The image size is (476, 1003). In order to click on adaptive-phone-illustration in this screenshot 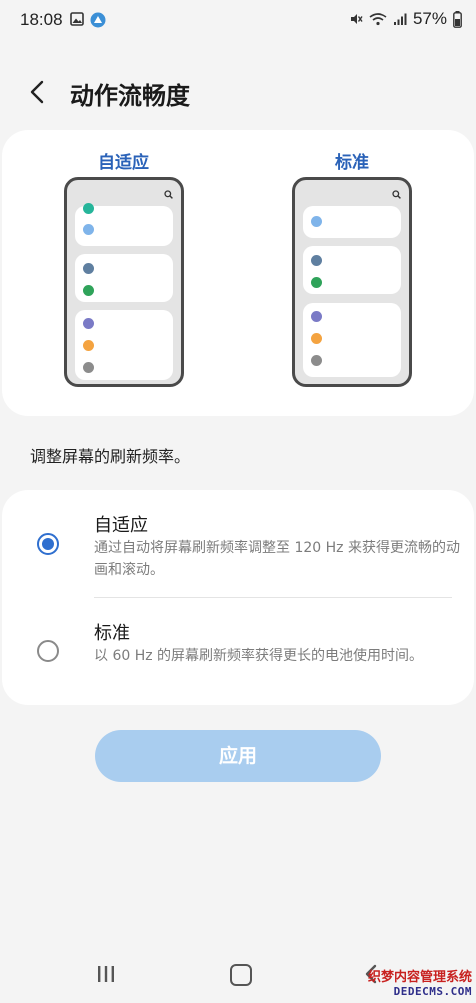, I will do `click(124, 282)`.